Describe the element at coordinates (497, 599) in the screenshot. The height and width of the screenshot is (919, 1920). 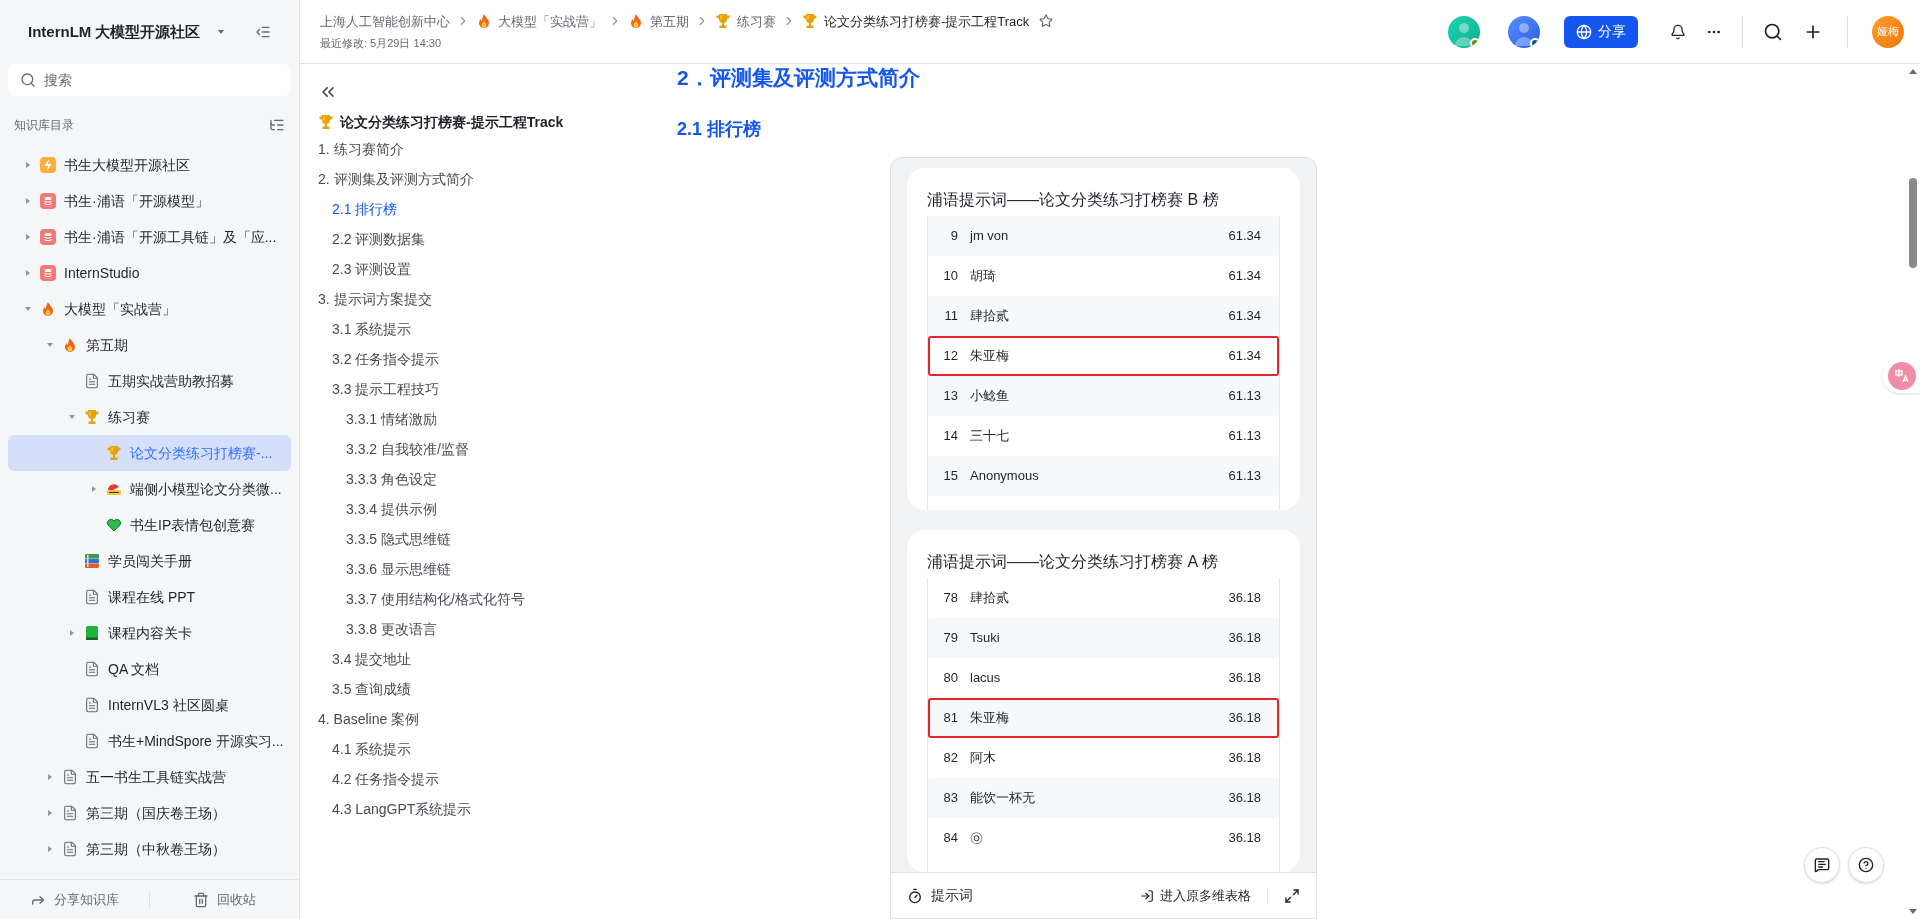
I see `toc-item: 3.3.7 使用结构化/格式化符号` at that location.